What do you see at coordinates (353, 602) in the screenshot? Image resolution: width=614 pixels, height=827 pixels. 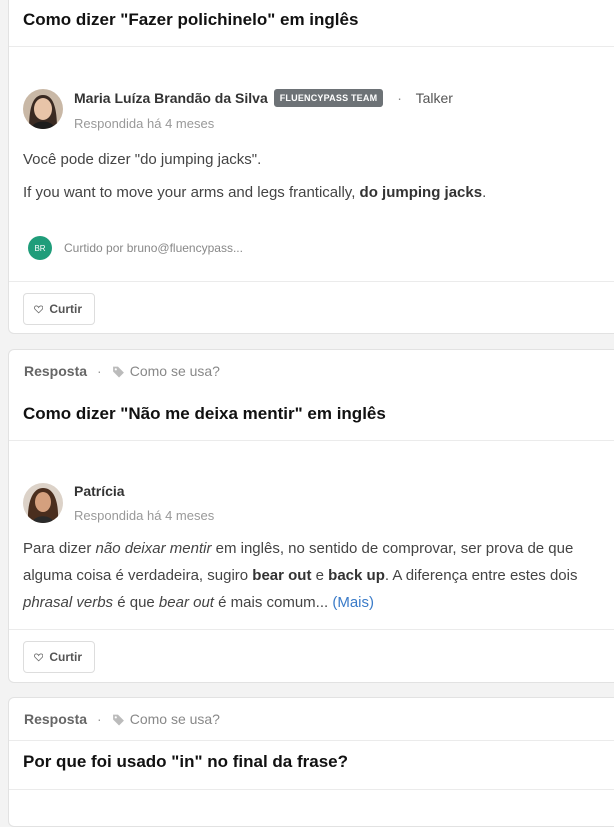 I see `read-more-link: (Mais)` at bounding box center [353, 602].